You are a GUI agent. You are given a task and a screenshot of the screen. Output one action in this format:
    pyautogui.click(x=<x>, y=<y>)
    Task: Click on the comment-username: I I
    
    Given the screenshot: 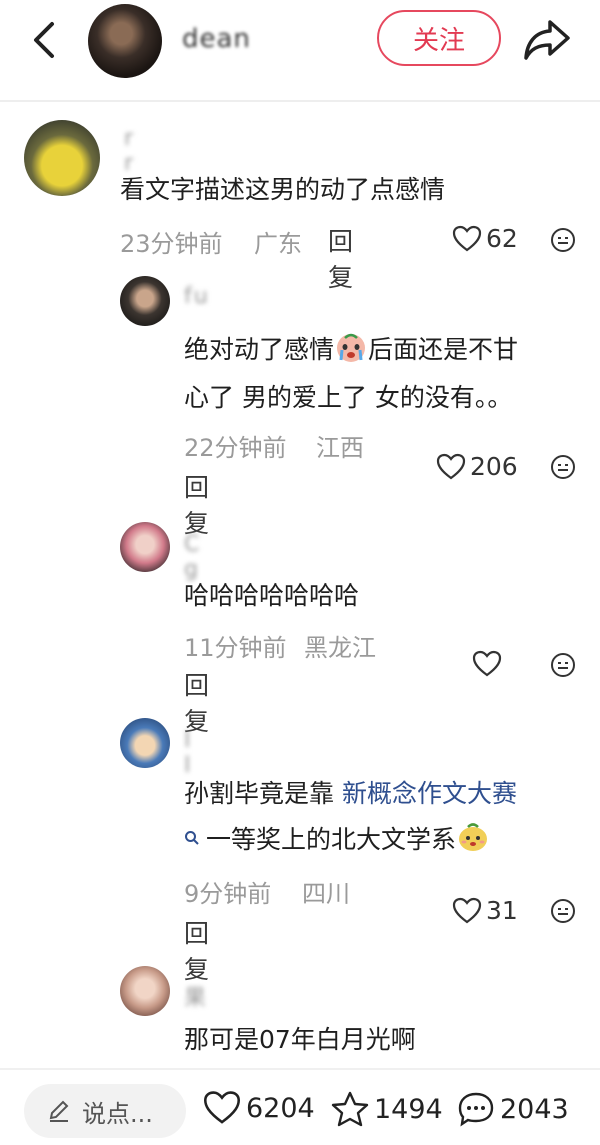 What is the action you would take?
    pyautogui.click(x=188, y=753)
    